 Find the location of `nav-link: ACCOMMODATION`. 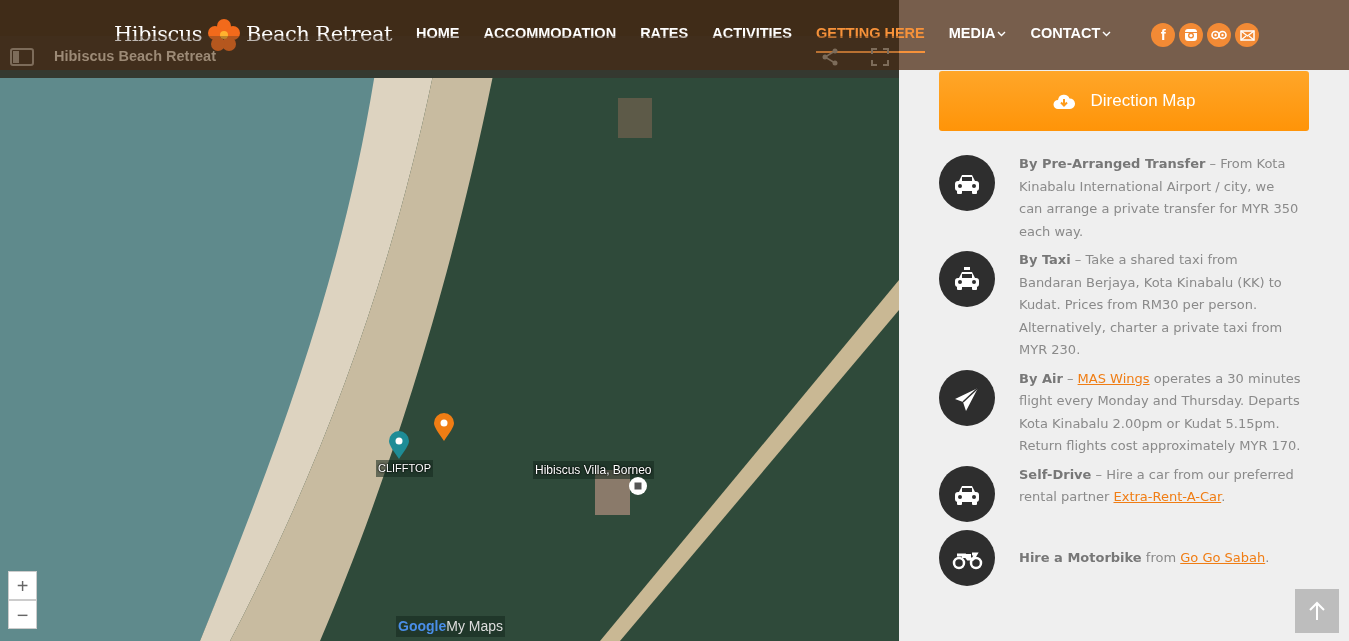

nav-link: ACCOMMODATION is located at coordinates (550, 35).